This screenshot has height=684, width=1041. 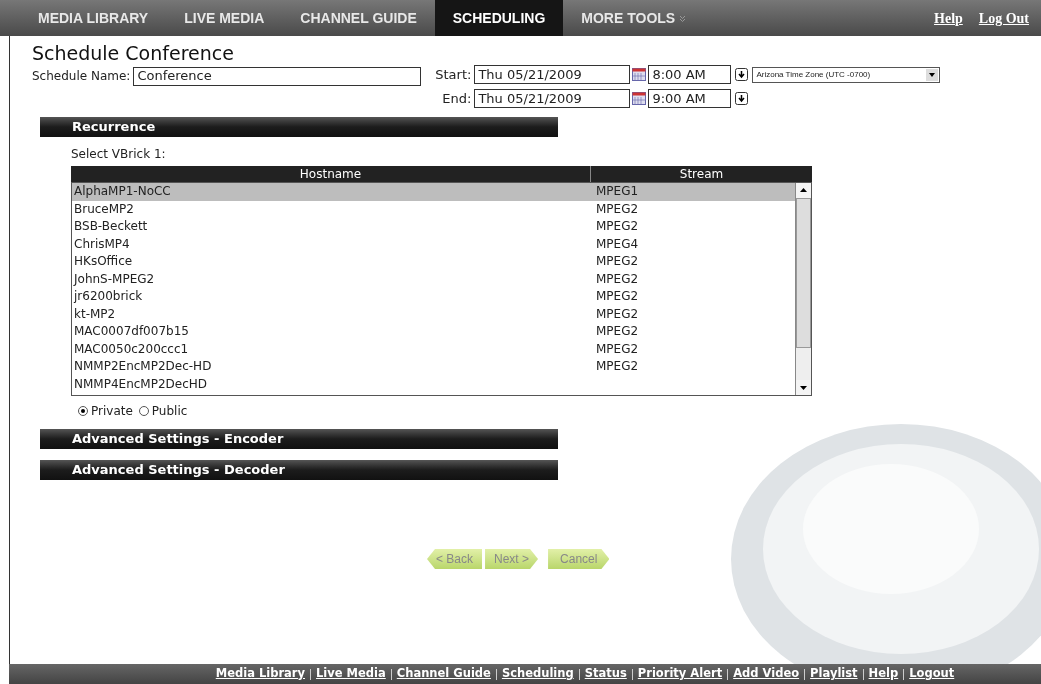 I want to click on footer-link: Status, so click(x=605, y=674).